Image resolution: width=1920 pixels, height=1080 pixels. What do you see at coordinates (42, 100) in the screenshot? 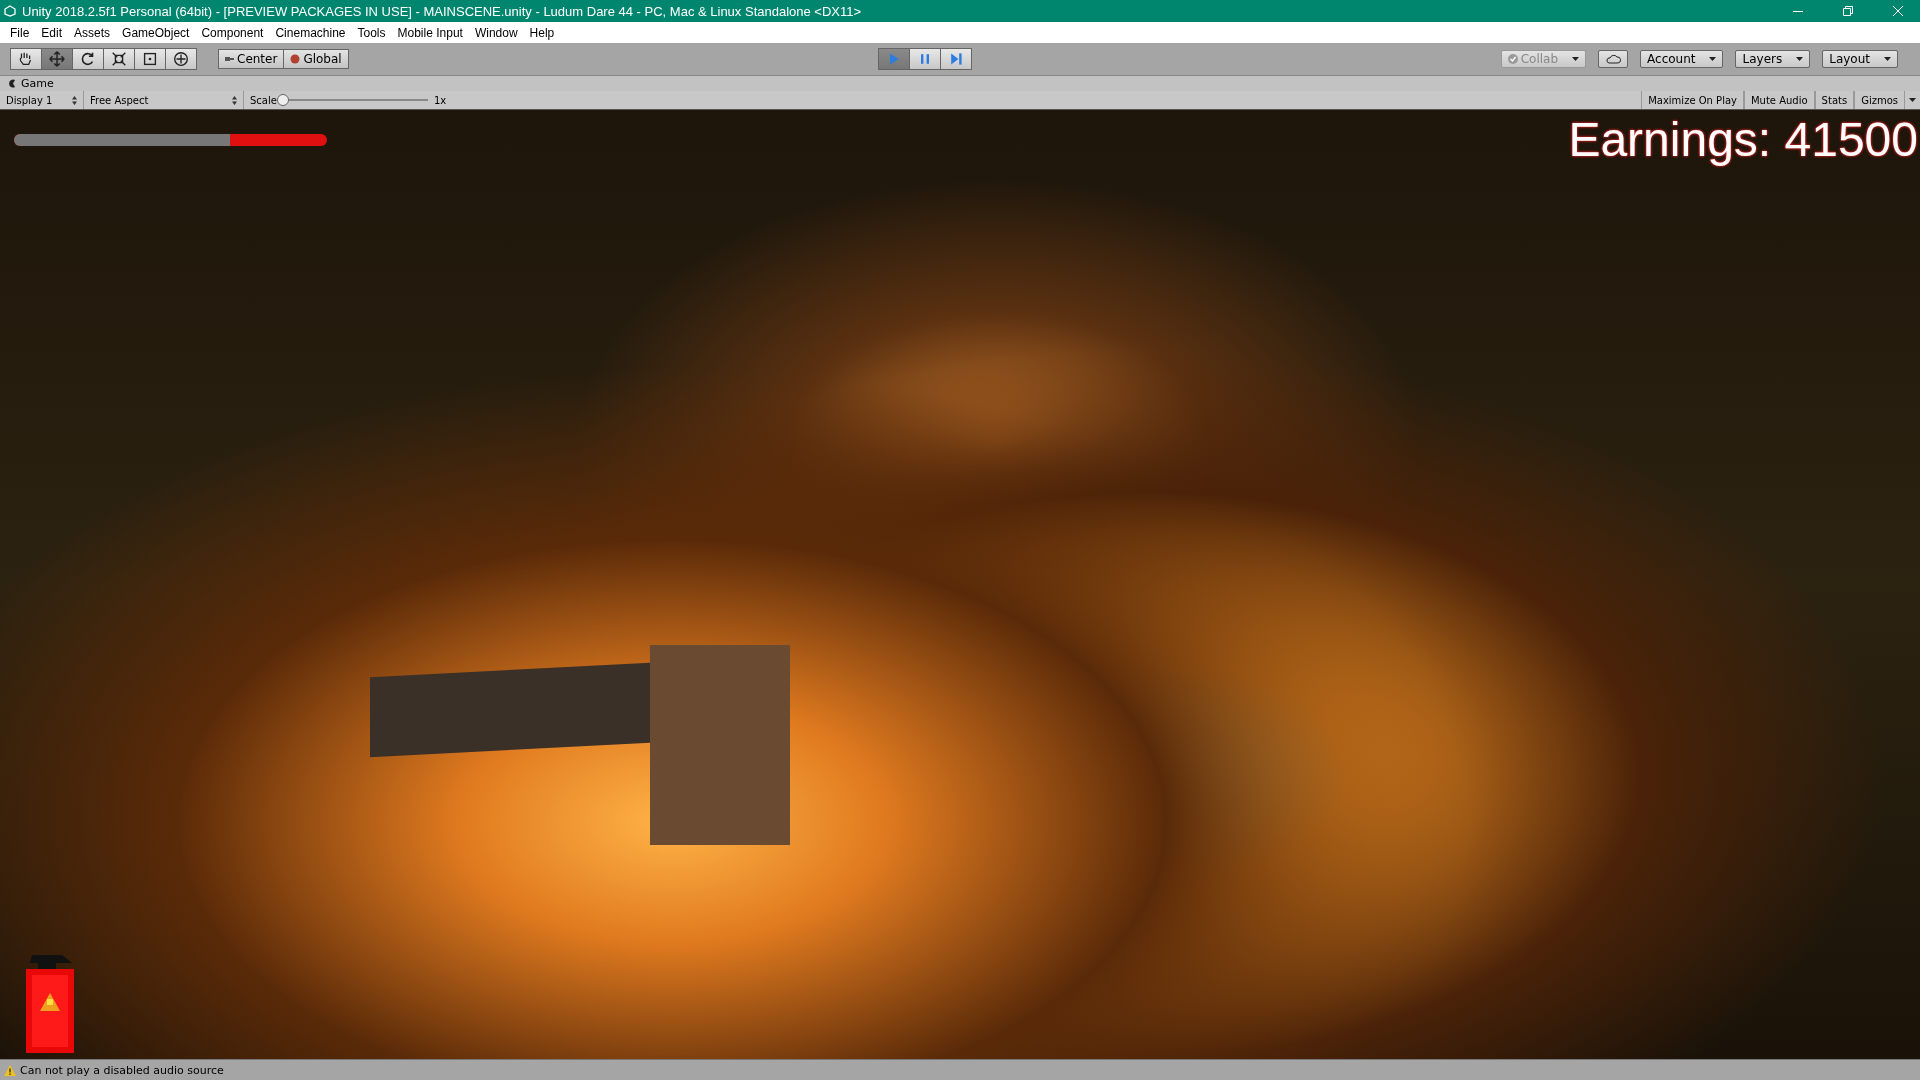
I see `display-dropdown: Display 1` at bounding box center [42, 100].